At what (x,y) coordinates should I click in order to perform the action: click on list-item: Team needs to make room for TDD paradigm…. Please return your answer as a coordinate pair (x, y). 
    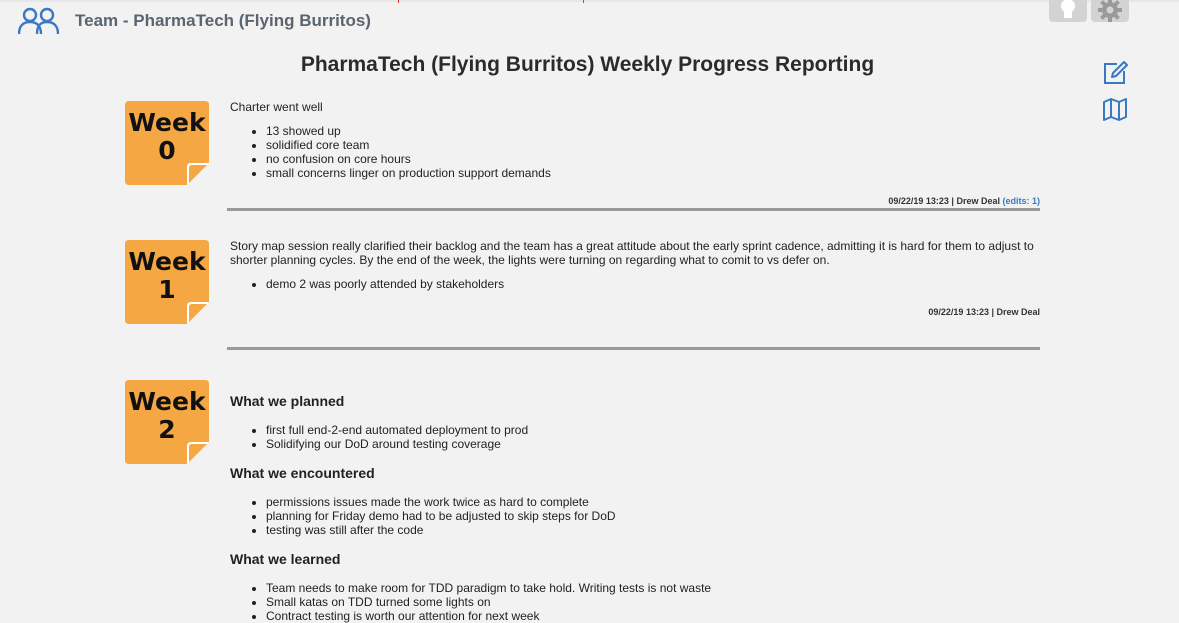
    Looking at the image, I should click on (653, 588).